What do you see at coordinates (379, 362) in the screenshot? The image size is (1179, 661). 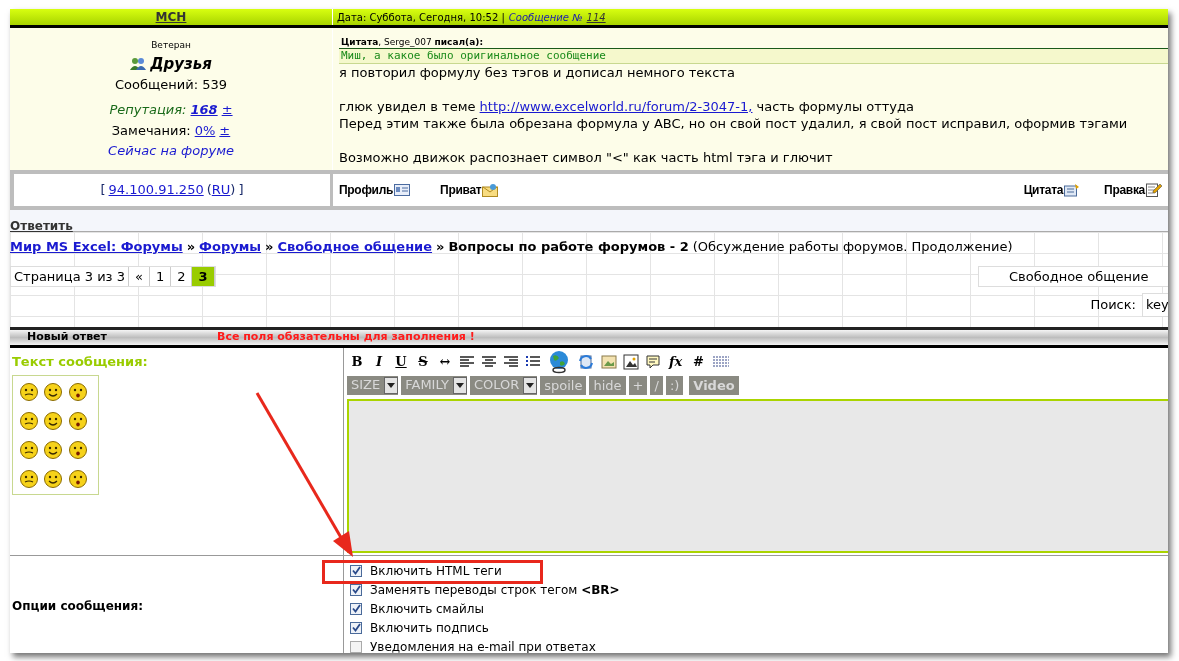 I see `format-button: I` at bounding box center [379, 362].